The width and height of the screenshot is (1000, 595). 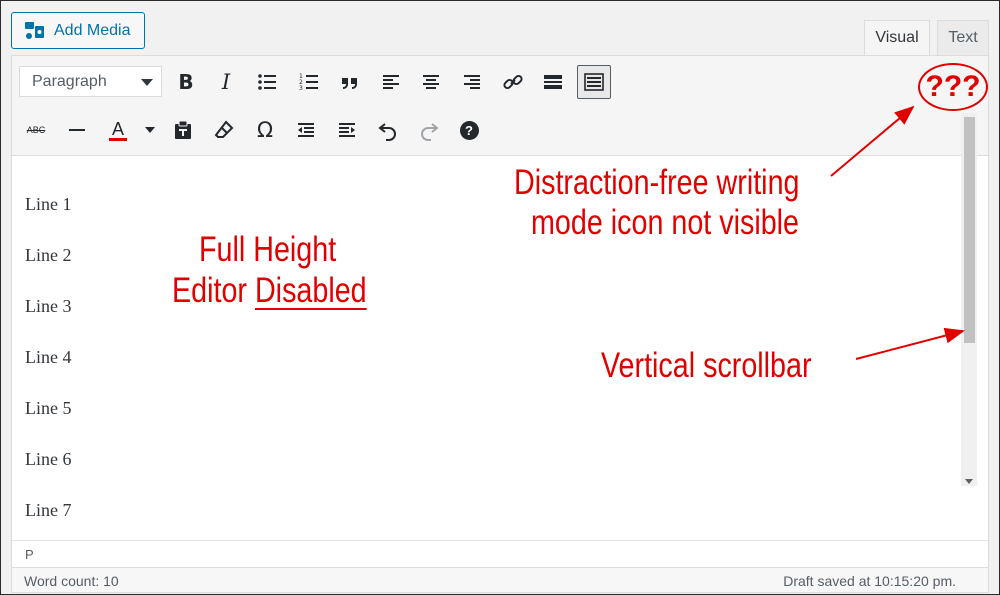 What do you see at coordinates (29, 554) in the screenshot?
I see `element-path: P` at bounding box center [29, 554].